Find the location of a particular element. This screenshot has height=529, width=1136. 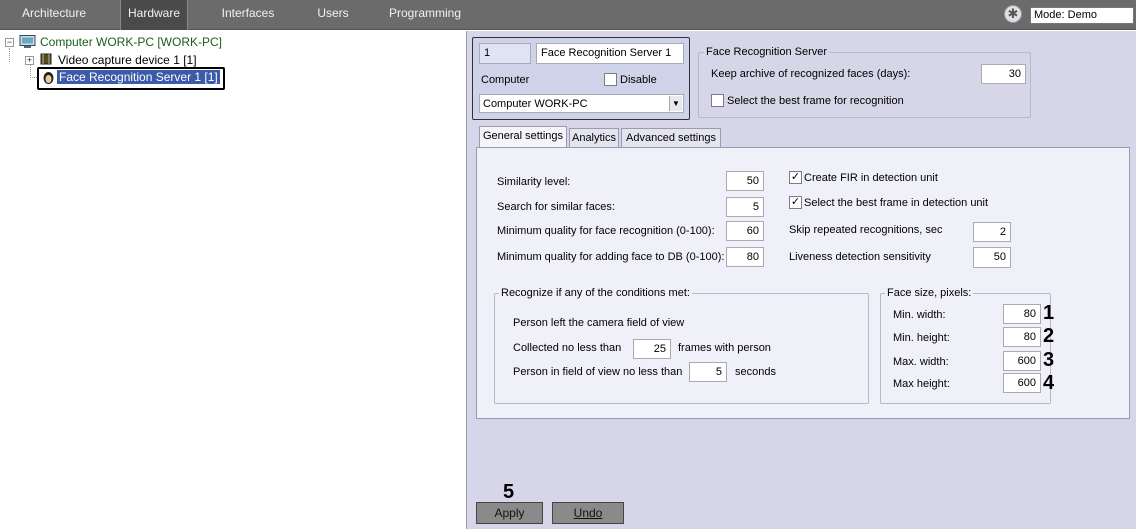

collected-label: Collected no less than is located at coordinates (567, 348).